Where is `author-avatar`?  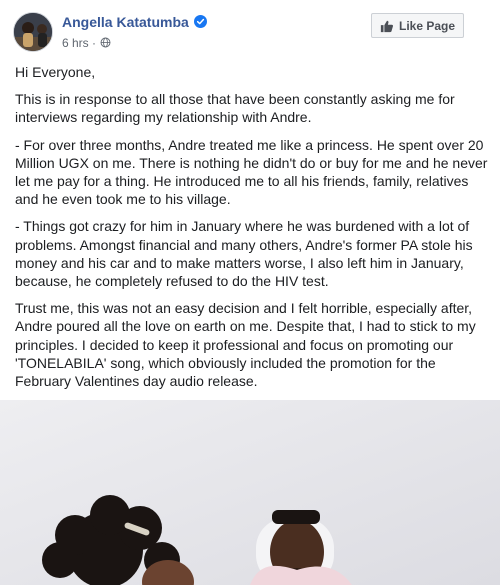
author-avatar is located at coordinates (33, 32).